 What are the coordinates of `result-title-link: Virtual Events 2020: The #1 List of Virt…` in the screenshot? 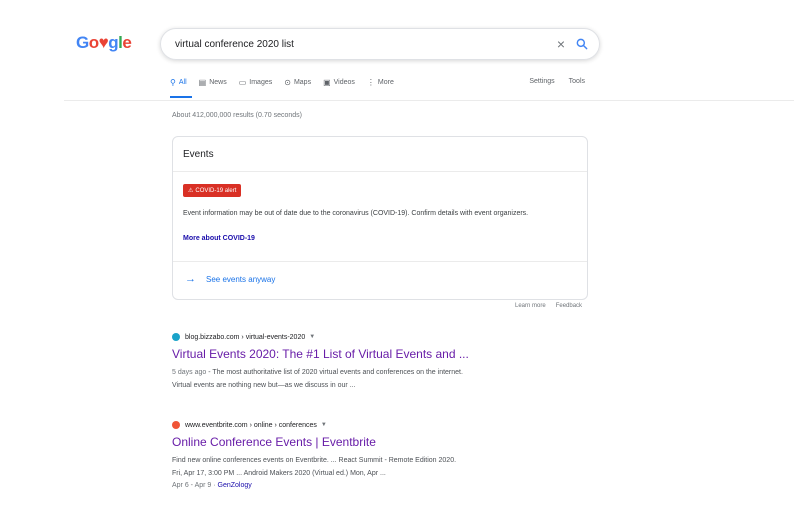 It's located at (382, 354).